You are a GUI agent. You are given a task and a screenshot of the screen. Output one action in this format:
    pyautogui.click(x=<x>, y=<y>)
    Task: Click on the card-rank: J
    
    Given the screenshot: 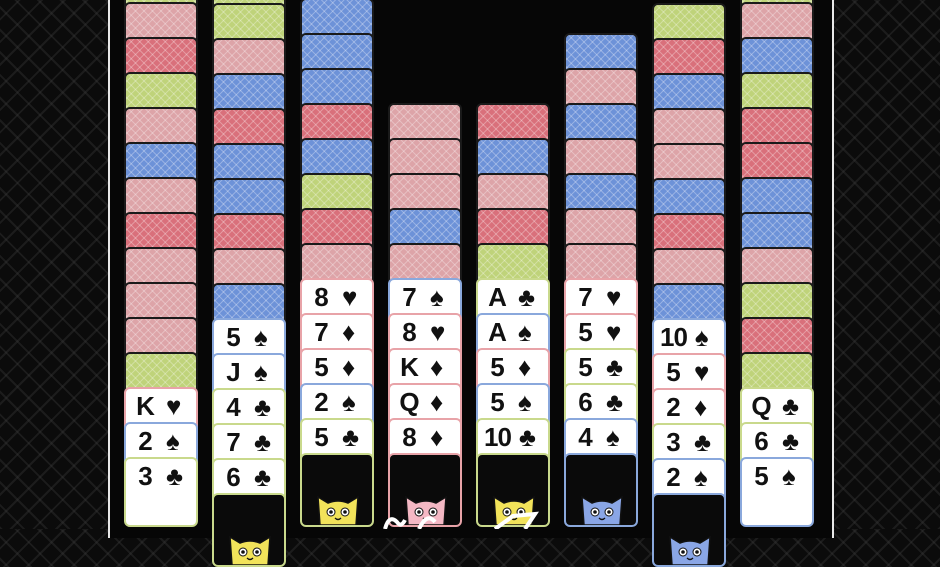 What is the action you would take?
    pyautogui.click(x=233, y=372)
    